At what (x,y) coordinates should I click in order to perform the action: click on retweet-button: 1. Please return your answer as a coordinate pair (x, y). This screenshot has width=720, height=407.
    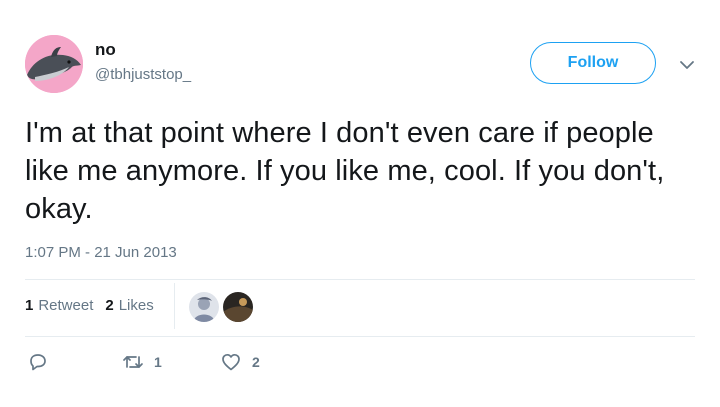
    Looking at the image, I should click on (142, 362).